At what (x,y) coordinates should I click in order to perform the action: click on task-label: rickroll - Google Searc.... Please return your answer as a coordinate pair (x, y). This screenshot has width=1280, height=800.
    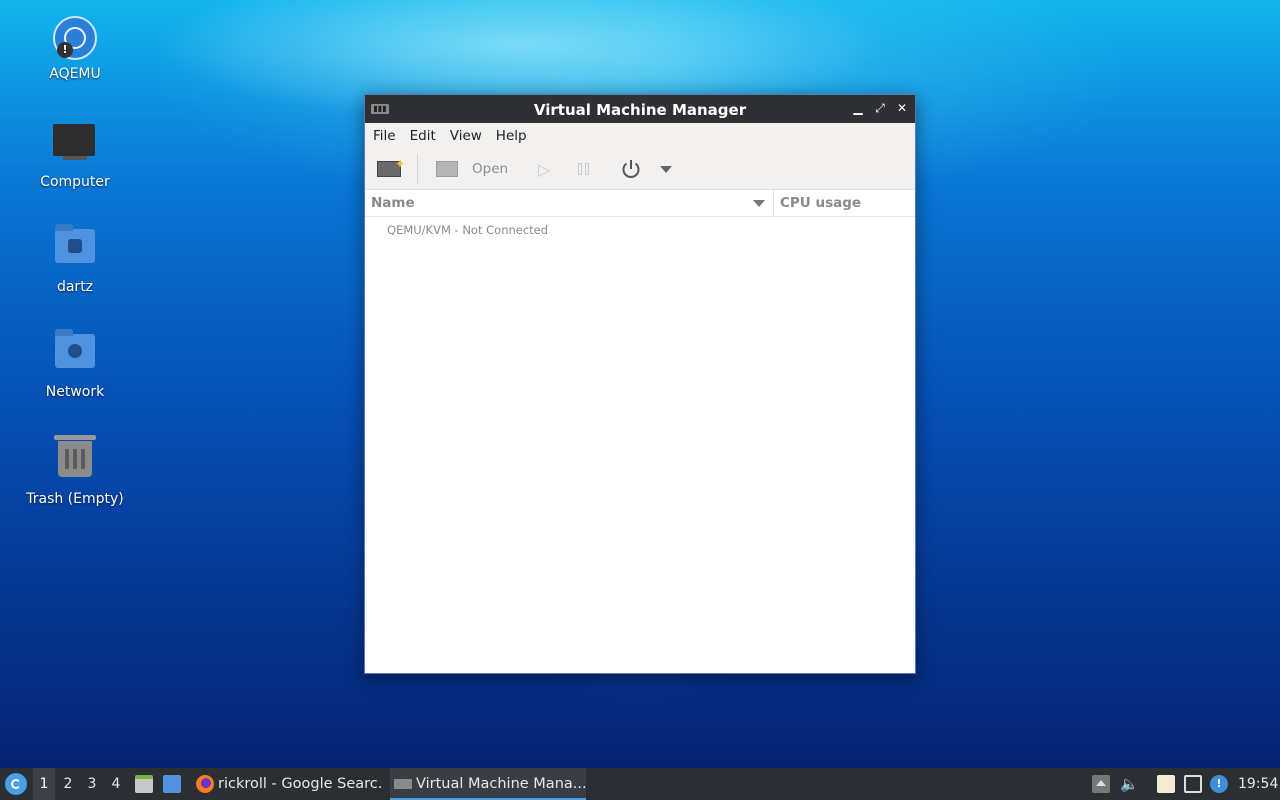
    Looking at the image, I should click on (301, 784).